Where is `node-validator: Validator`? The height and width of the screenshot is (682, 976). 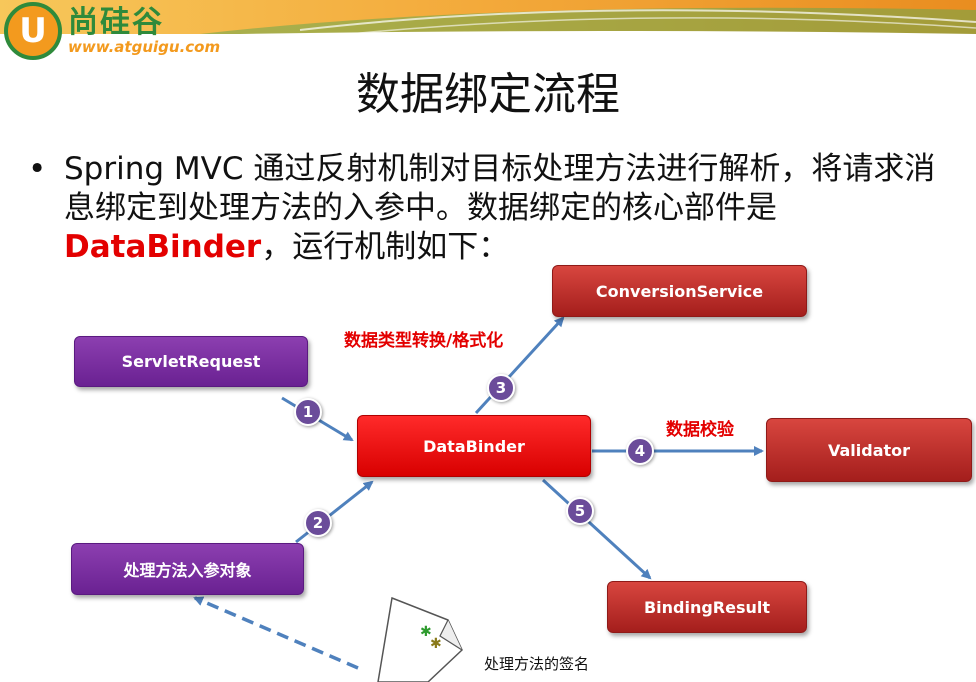 node-validator: Validator is located at coordinates (869, 450).